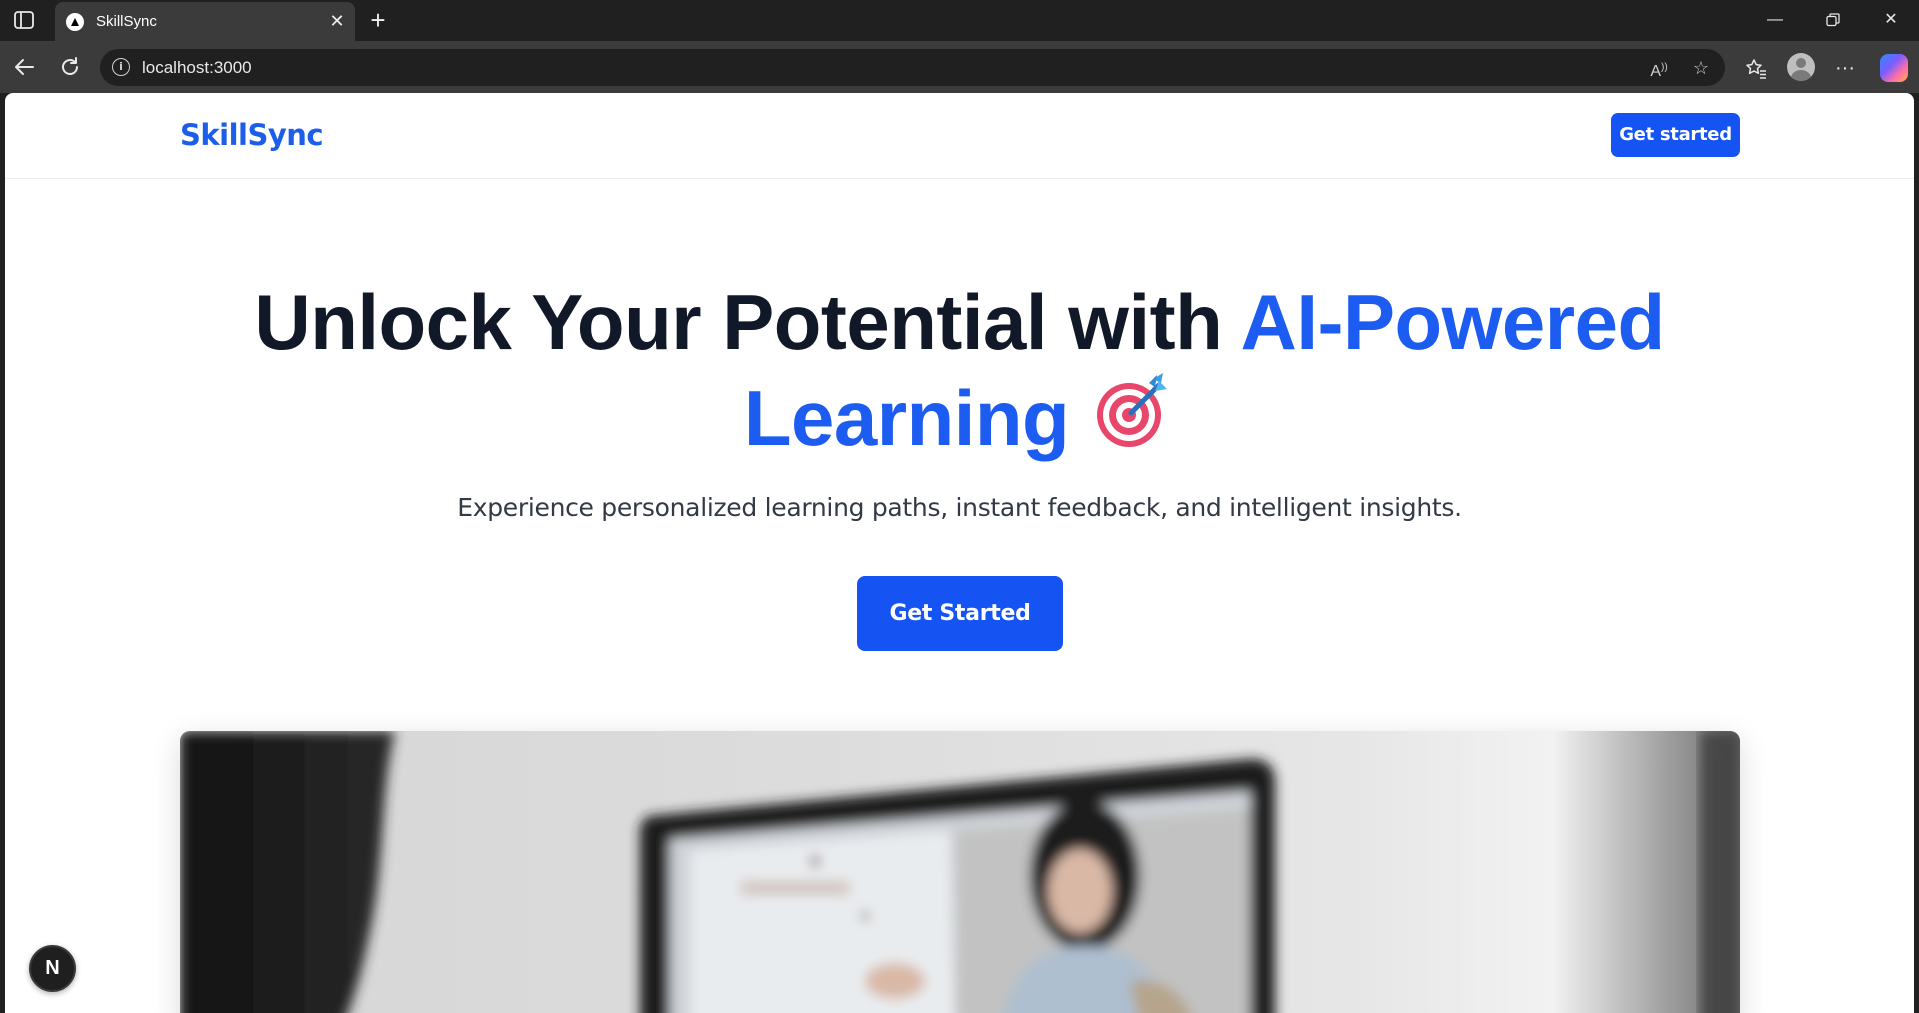  What do you see at coordinates (960, 613) in the screenshot?
I see `hero-get-started-button: Get Started` at bounding box center [960, 613].